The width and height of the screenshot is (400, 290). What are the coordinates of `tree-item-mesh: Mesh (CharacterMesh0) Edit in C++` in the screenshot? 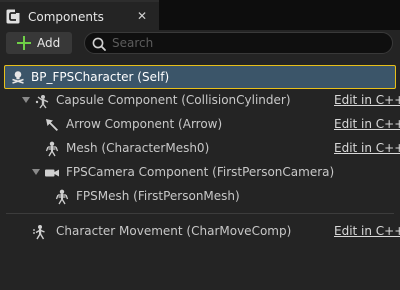 It's located at (200, 149).